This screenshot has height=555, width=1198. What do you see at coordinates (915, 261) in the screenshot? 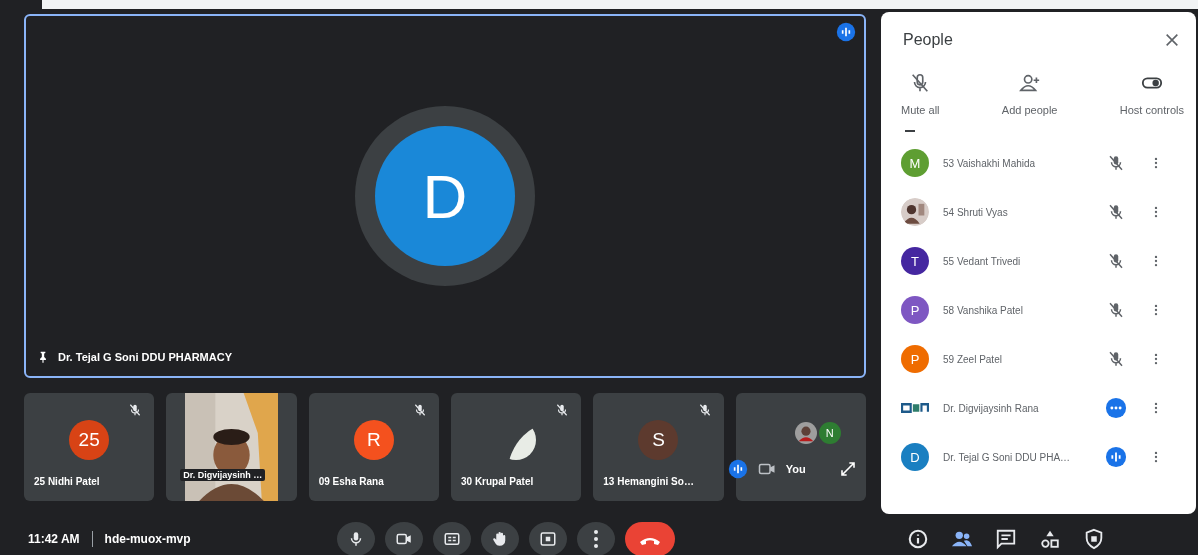
I see `avatar: T` at bounding box center [915, 261].